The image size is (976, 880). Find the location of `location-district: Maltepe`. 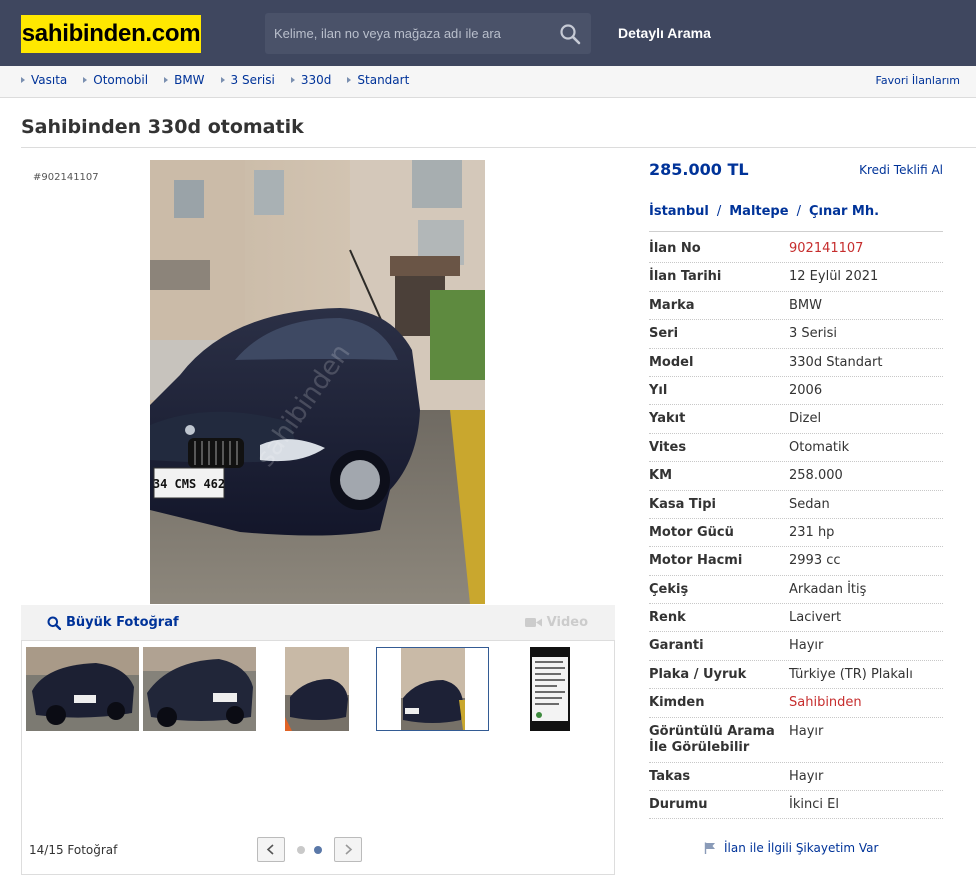

location-district: Maltepe is located at coordinates (758, 211).